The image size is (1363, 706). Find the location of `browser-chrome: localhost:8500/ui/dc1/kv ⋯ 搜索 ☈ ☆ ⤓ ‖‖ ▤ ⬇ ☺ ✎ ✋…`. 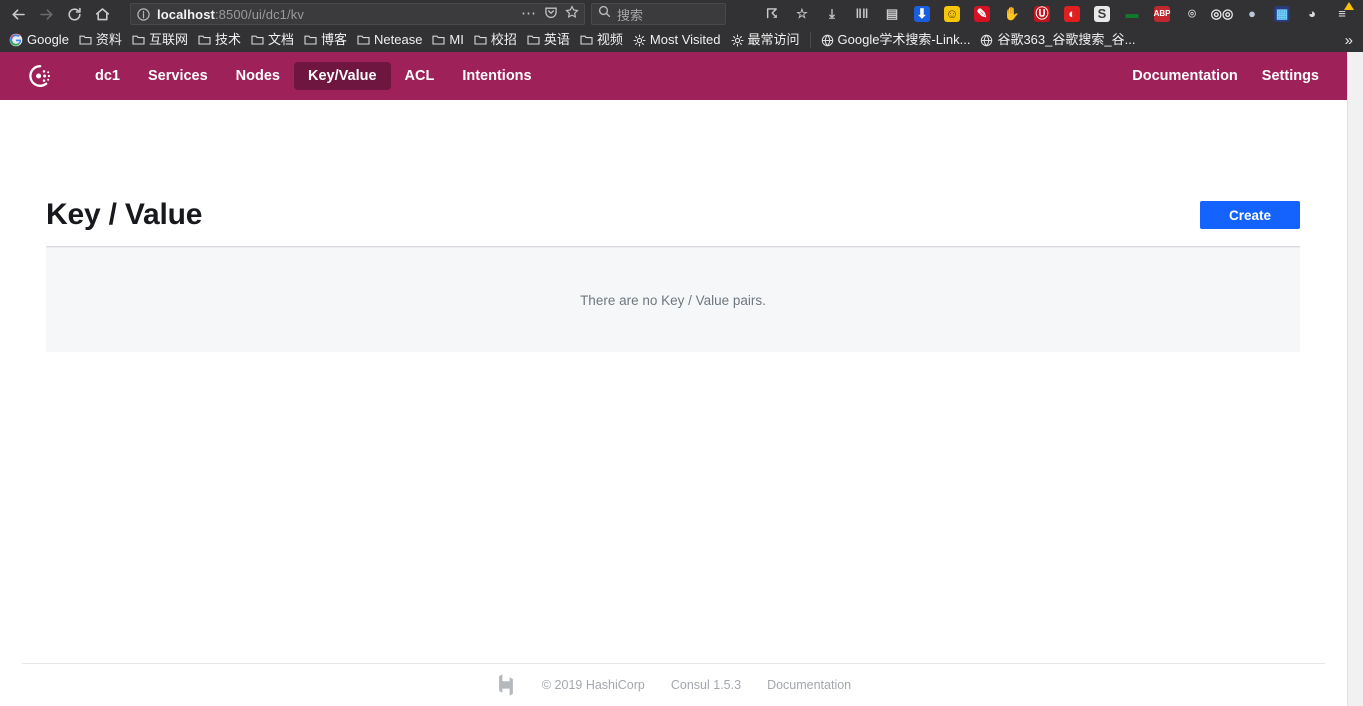

browser-chrome: localhost:8500/ui/dc1/kv ⋯ 搜索 ☈ ☆ ⤓ ‖‖ ▤ ⬇ ☺ ✎ ✋… is located at coordinates (681, 26).